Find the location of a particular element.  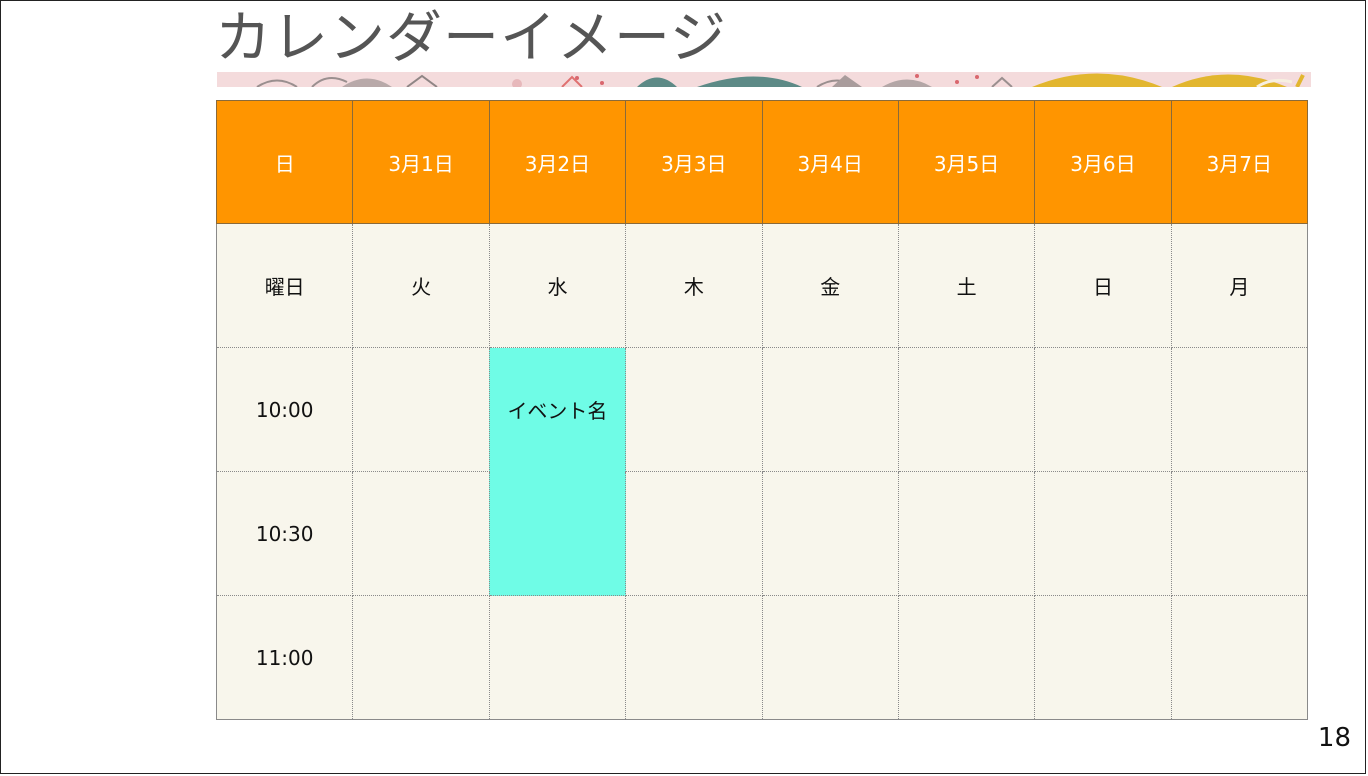

event-block: イベント名 is located at coordinates (557, 409).